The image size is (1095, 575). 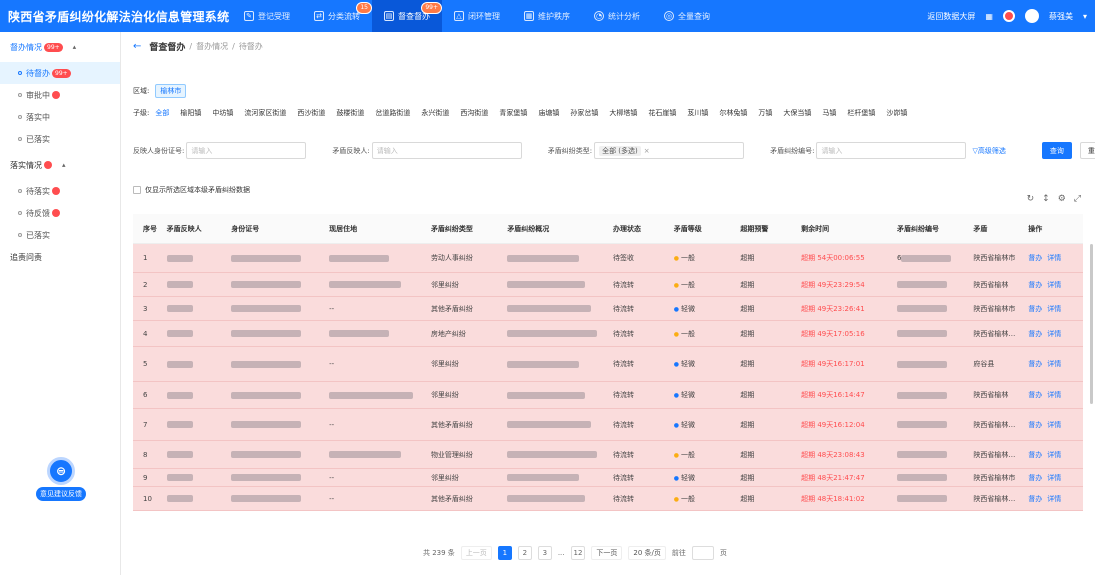 I want to click on sidebar-group-supervise: 督办情况 99+ ▴, so click(x=60, y=47).